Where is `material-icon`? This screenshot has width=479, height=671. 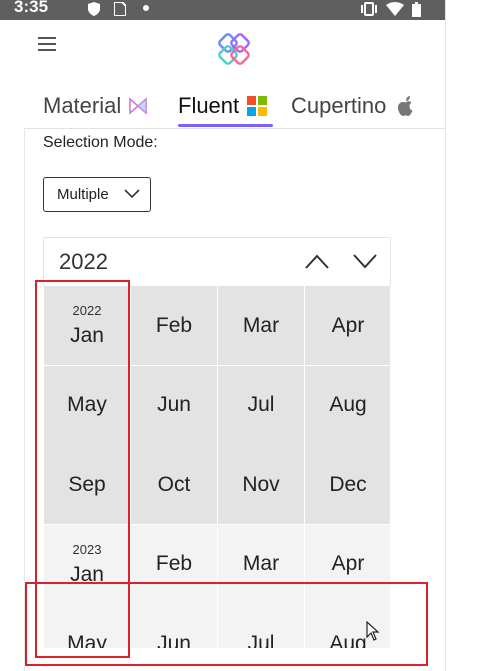 material-icon is located at coordinates (138, 106).